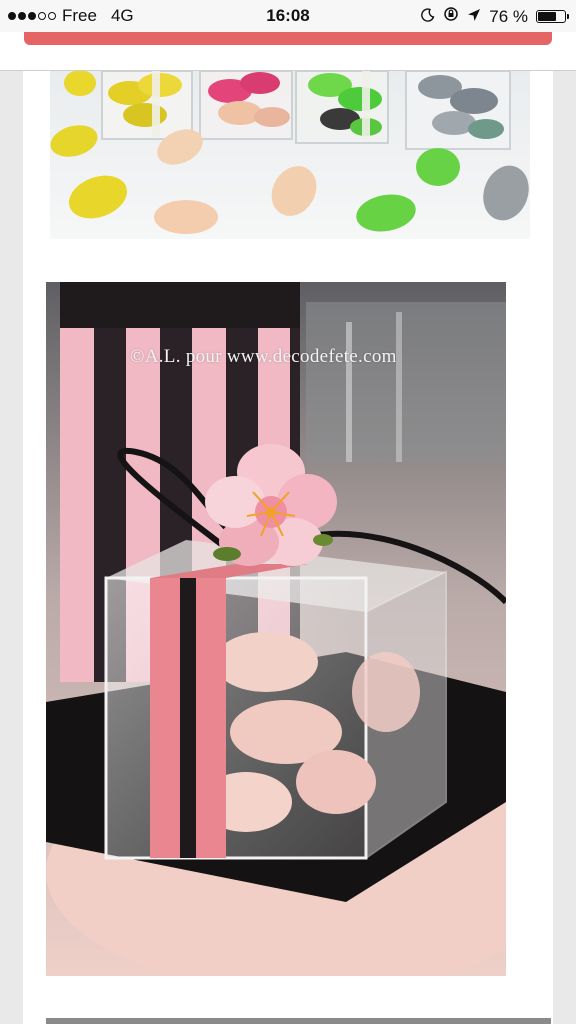  I want to click on moon-icon, so click(428, 17).